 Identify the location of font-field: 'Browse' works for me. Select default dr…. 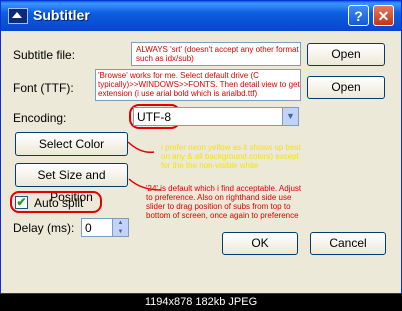
(198, 85).